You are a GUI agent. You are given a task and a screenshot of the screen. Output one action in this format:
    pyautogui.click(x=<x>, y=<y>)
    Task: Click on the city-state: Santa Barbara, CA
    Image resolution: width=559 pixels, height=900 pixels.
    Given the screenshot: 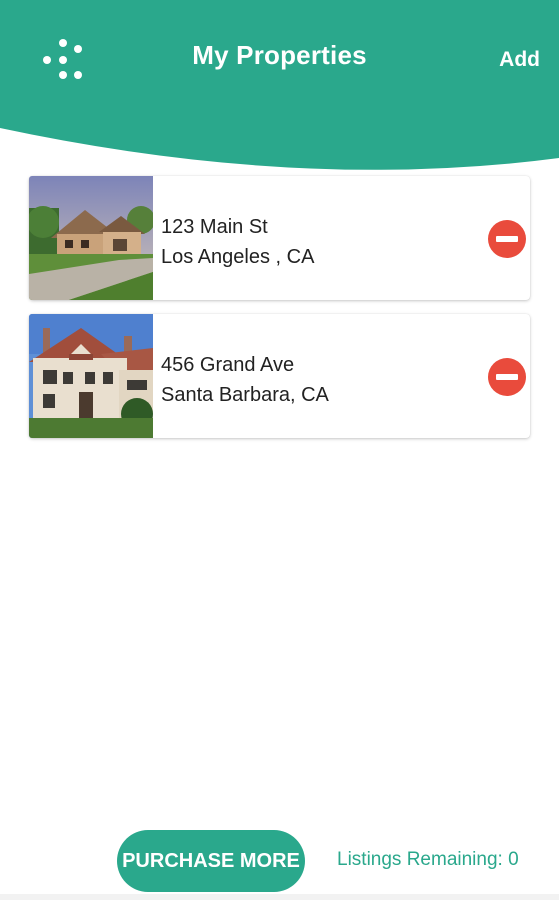 What is the action you would take?
    pyautogui.click(x=245, y=395)
    